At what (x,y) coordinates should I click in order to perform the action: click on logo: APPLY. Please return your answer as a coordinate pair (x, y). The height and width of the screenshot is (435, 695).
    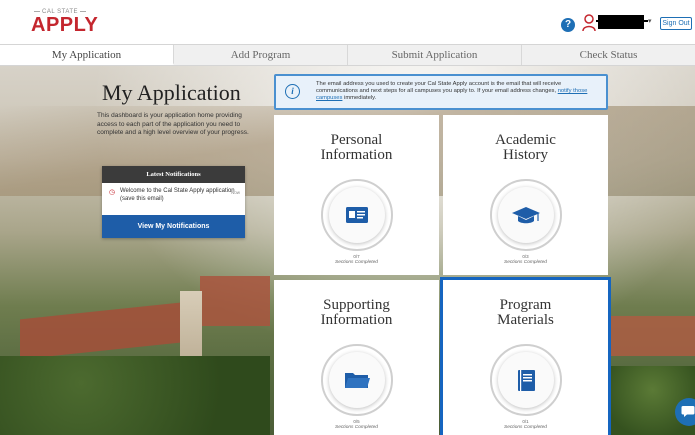
    Looking at the image, I should click on (64, 25).